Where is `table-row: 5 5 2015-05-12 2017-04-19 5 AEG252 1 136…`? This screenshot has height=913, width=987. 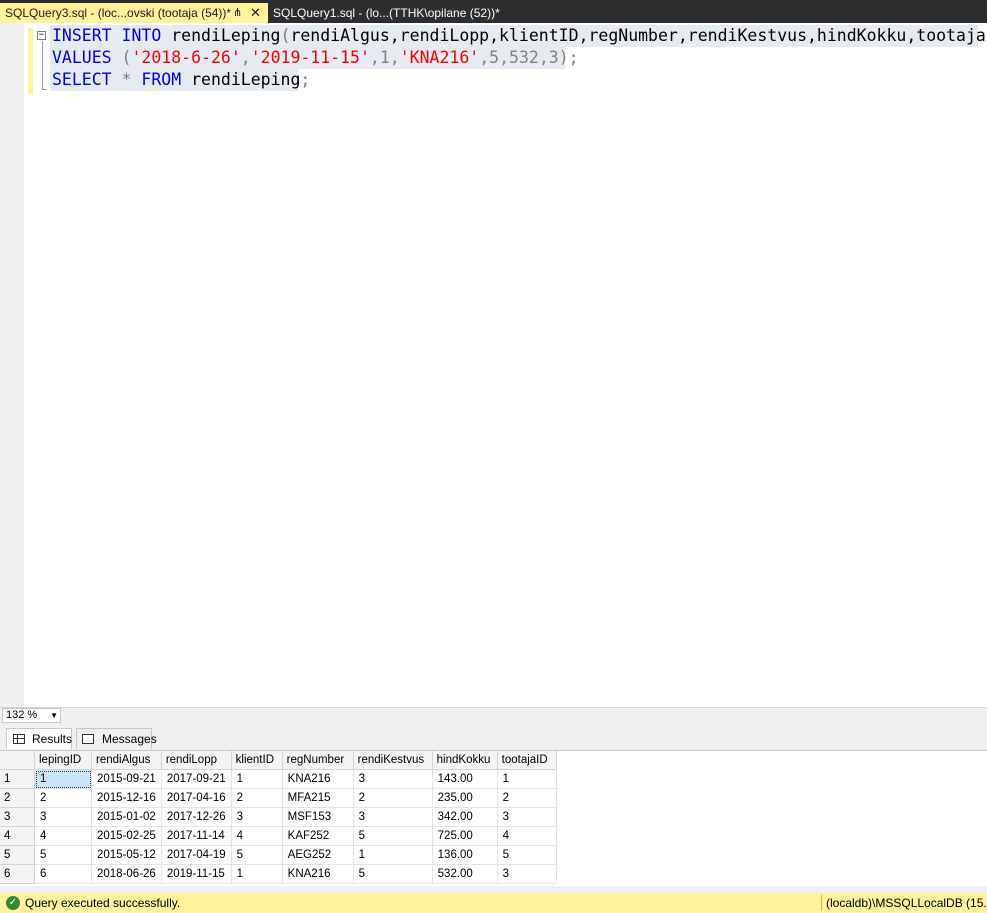
table-row: 5 5 2015-05-12 2017-04-19 5 AEG252 1 136… is located at coordinates (278, 855).